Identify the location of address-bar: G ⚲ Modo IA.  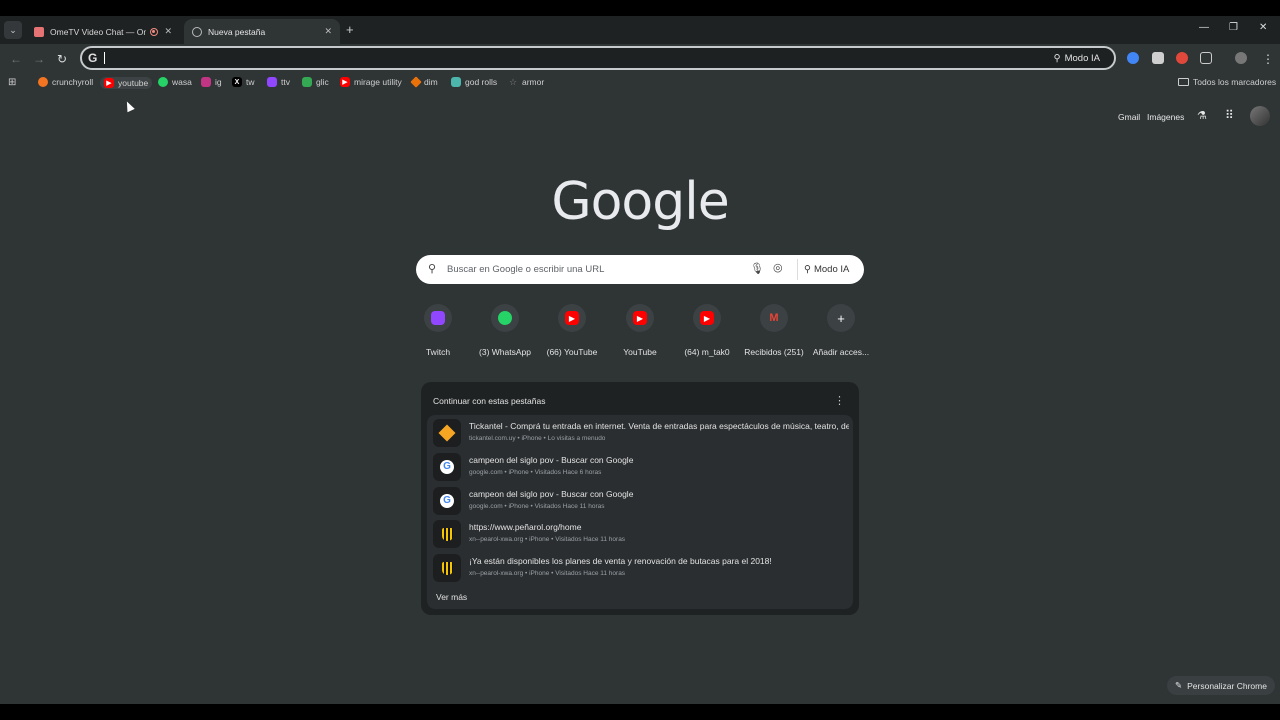
(598, 58).